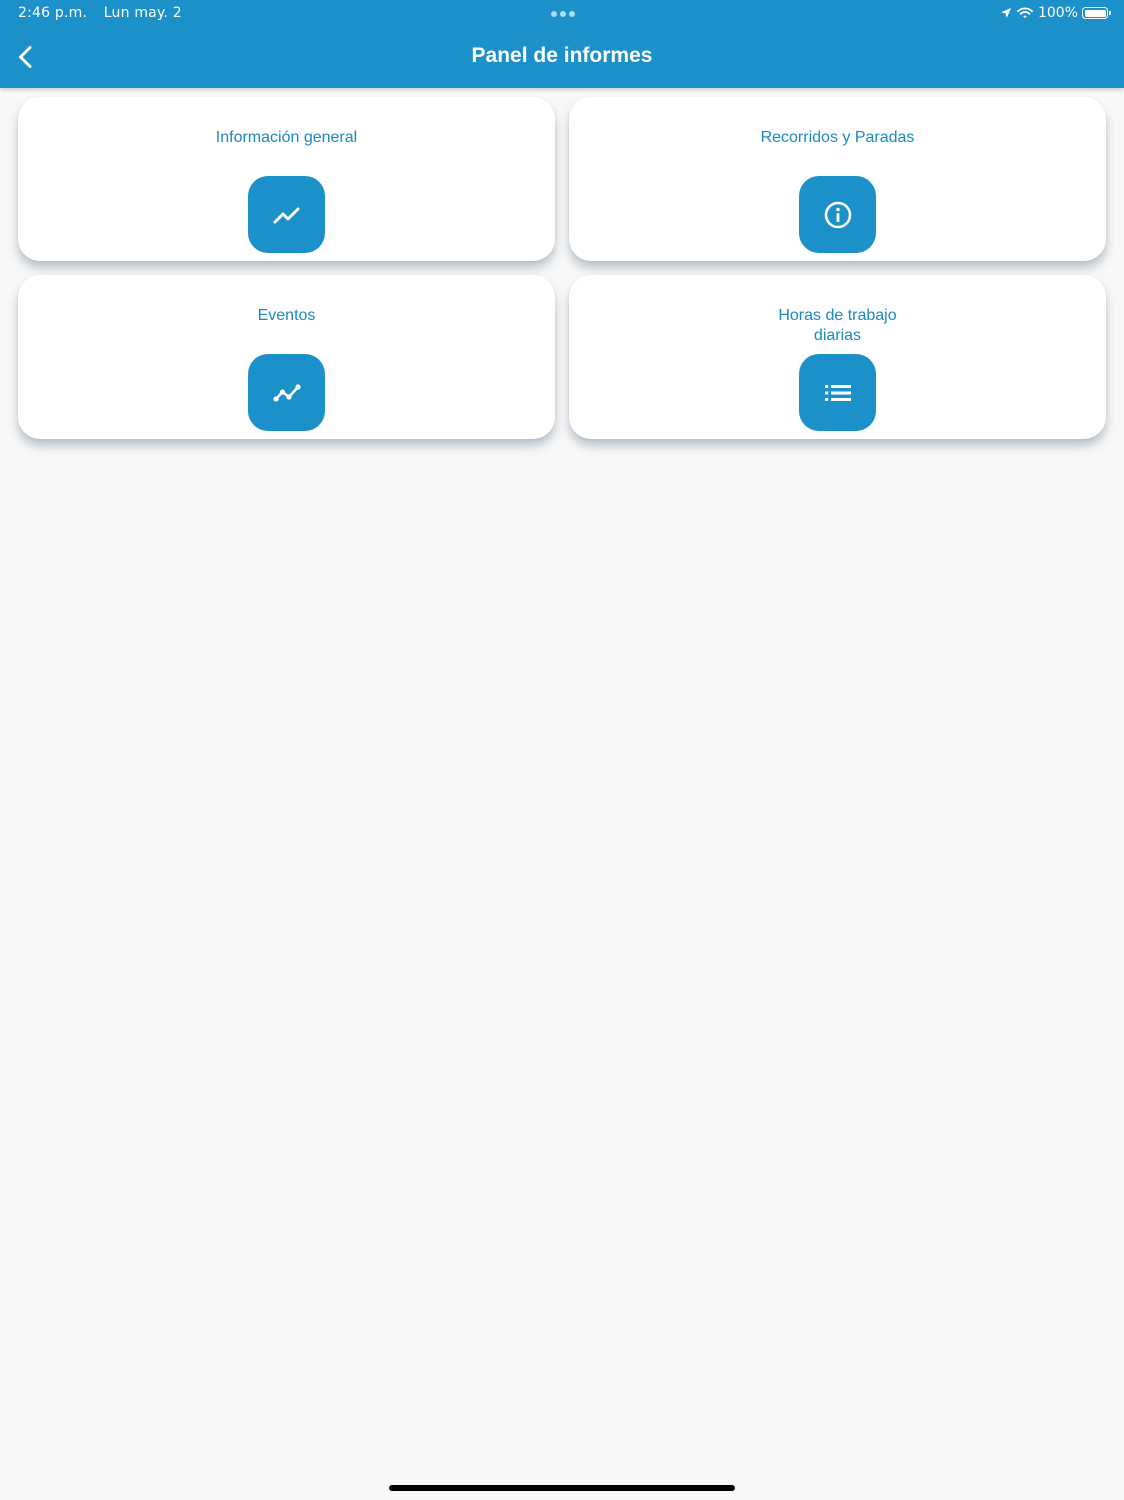 The width and height of the screenshot is (1124, 1500). I want to click on list-icon, so click(837, 392).